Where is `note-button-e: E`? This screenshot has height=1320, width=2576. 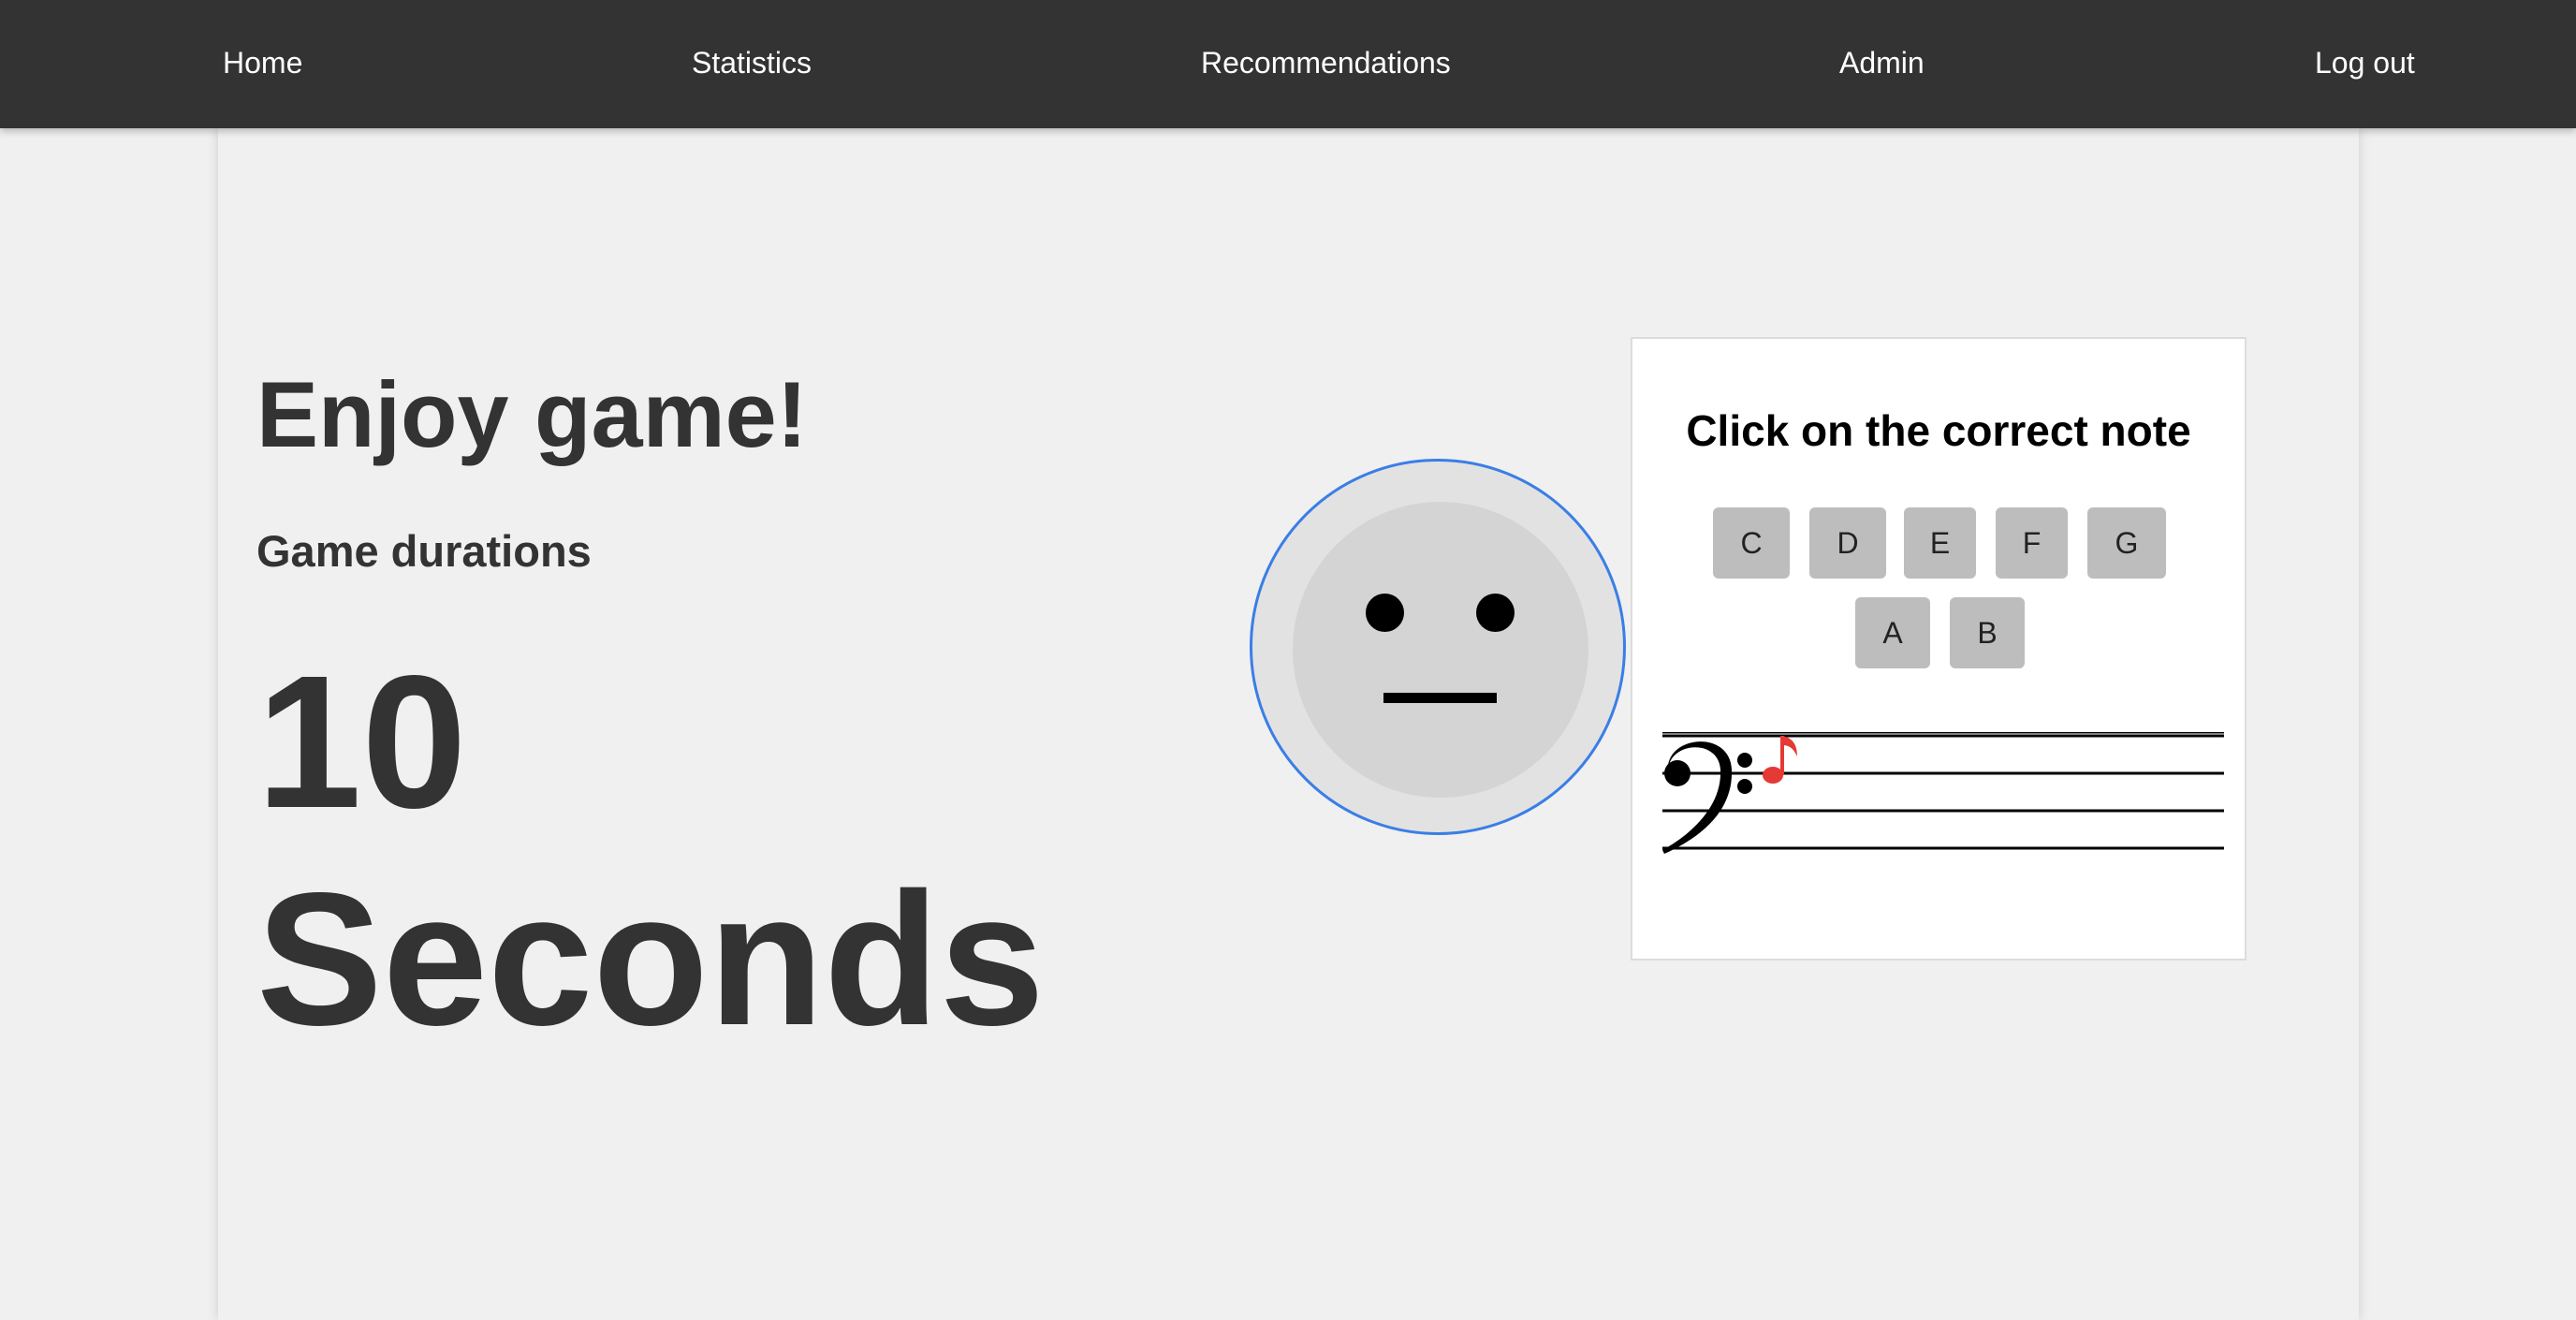
note-button-e: E is located at coordinates (1940, 543).